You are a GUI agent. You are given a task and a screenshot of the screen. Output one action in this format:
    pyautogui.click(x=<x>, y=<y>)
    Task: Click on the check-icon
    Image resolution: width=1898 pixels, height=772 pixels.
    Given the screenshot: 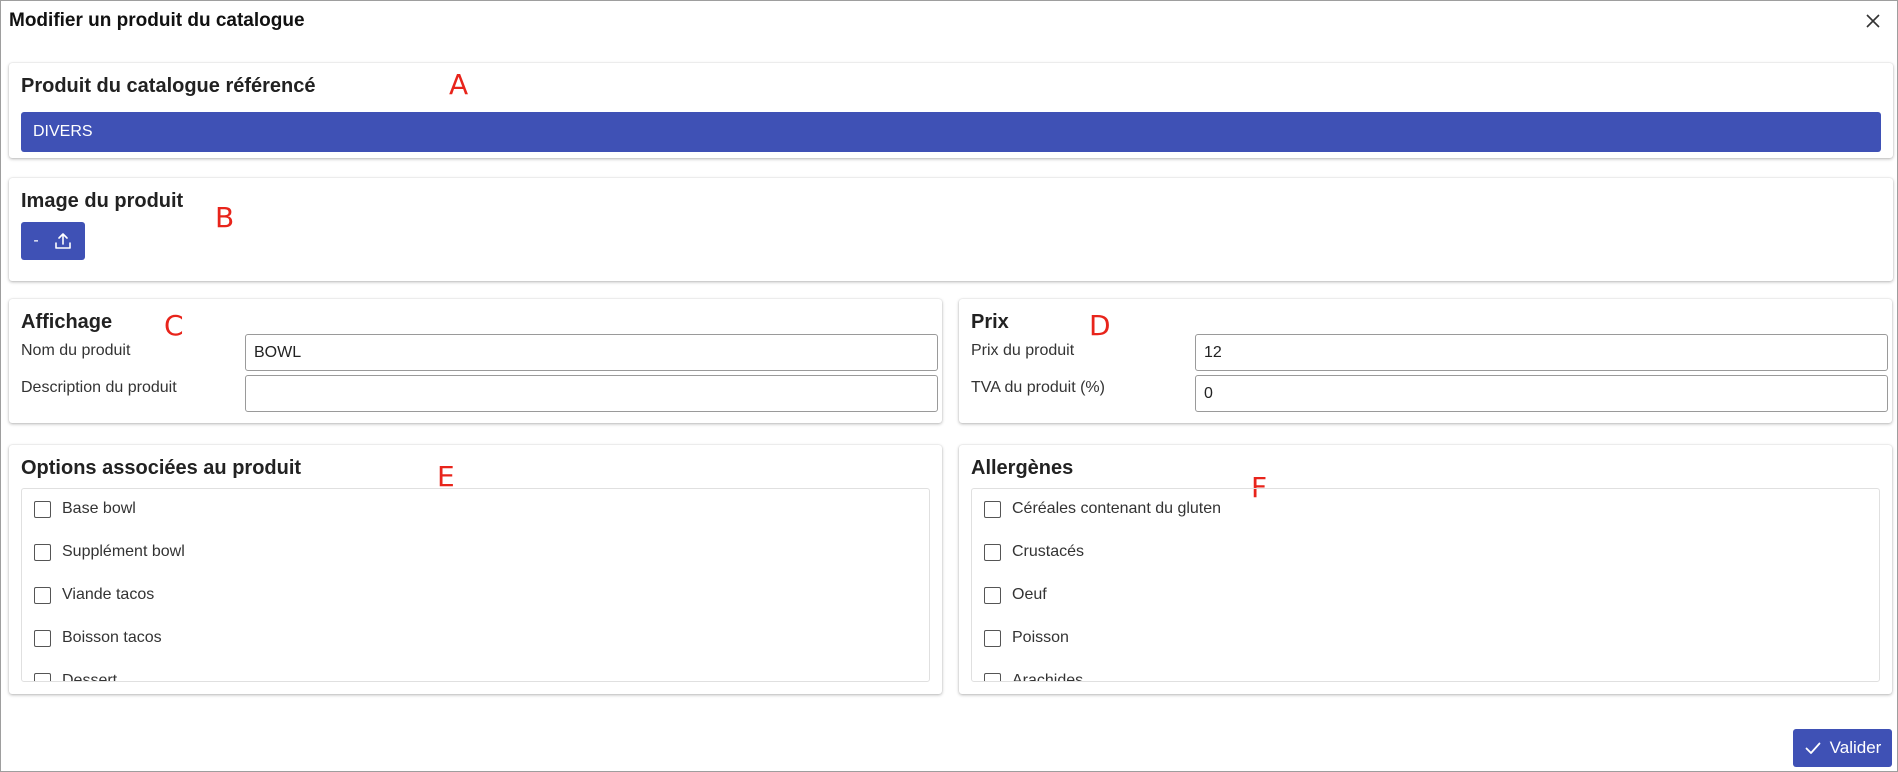 What is the action you would take?
    pyautogui.click(x=1813, y=748)
    